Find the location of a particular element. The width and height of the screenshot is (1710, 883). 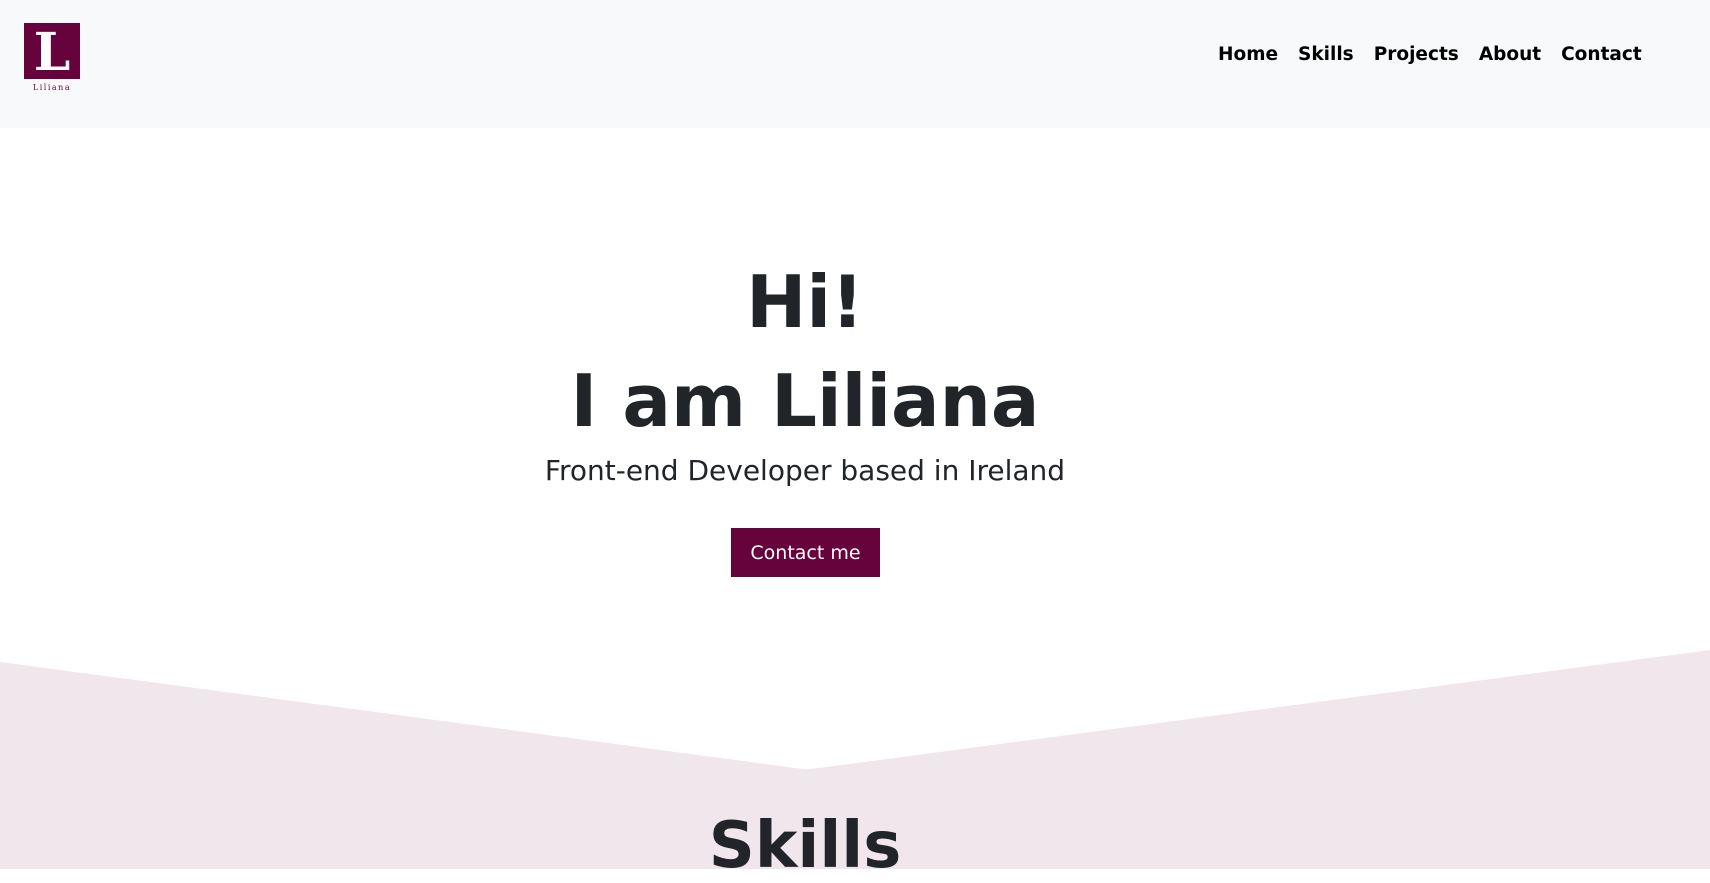

main-nav: Home Skills Projects About Contact is located at coordinates (1430, 54).